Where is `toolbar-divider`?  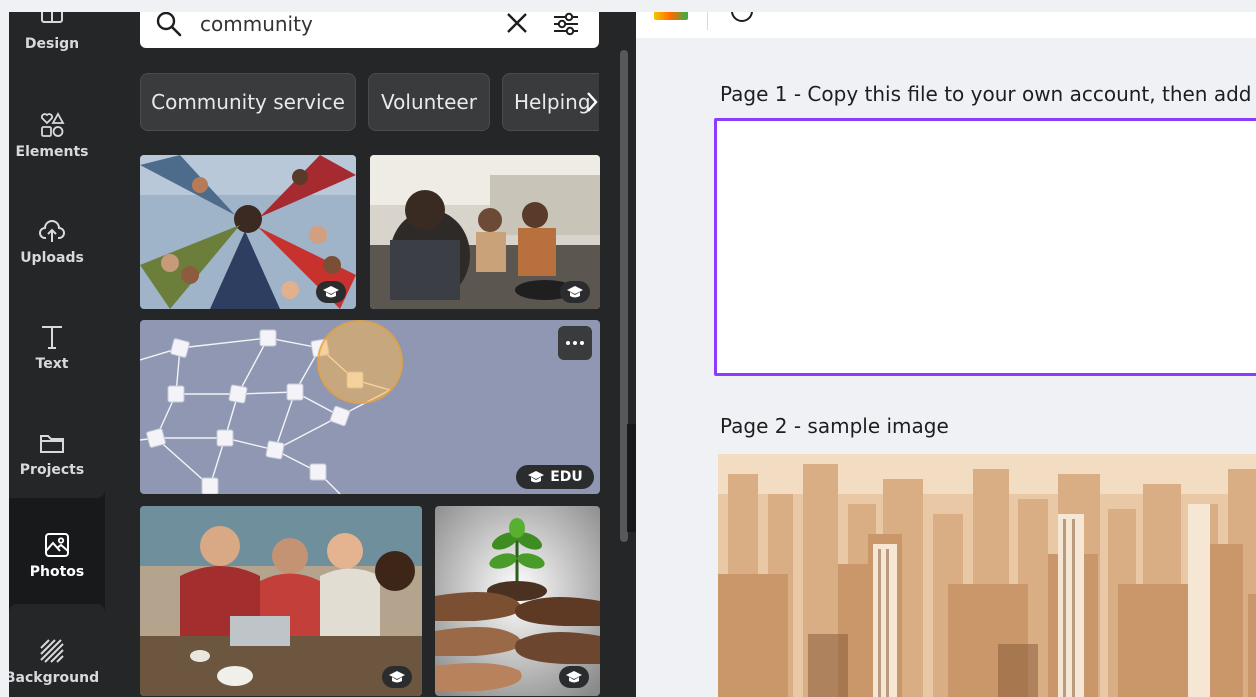
toolbar-divider is located at coordinates (707, 21).